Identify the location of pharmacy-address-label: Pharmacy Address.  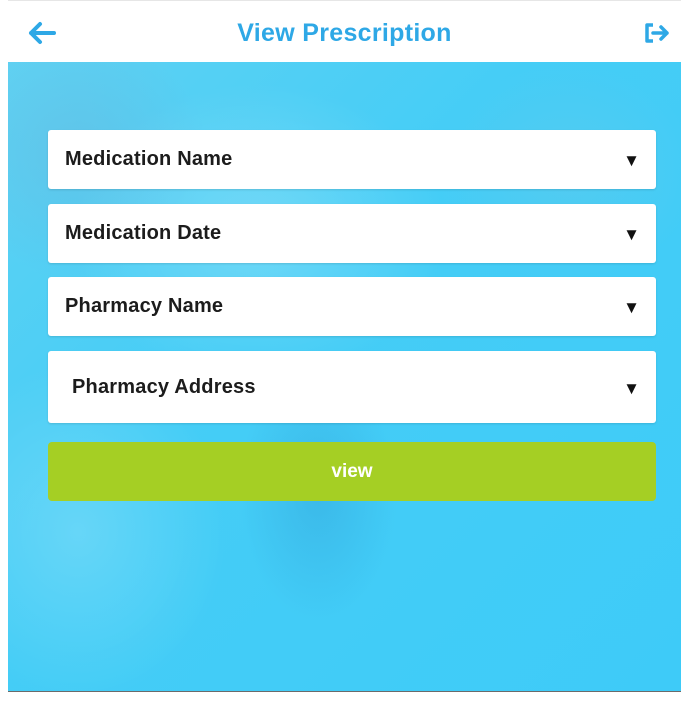
(164, 387).